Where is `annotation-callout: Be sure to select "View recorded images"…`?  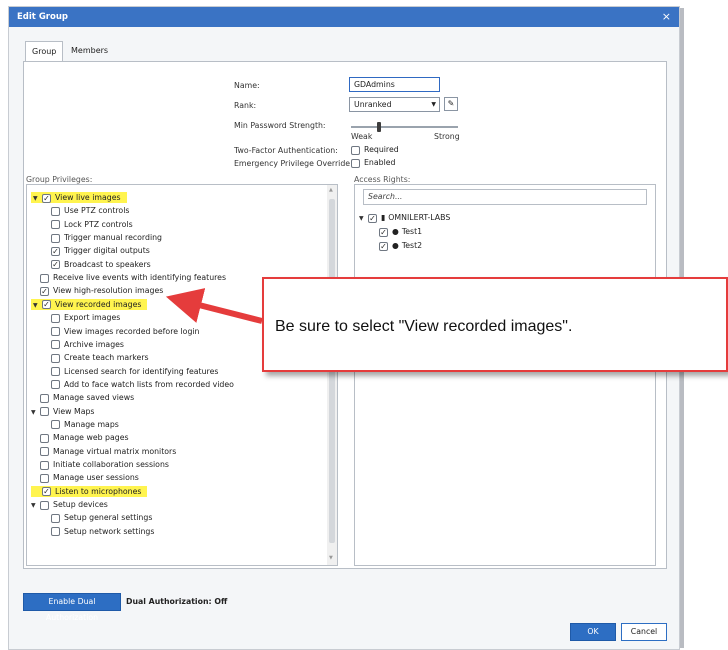
annotation-callout: Be sure to select "View recorded images"… is located at coordinates (495, 324).